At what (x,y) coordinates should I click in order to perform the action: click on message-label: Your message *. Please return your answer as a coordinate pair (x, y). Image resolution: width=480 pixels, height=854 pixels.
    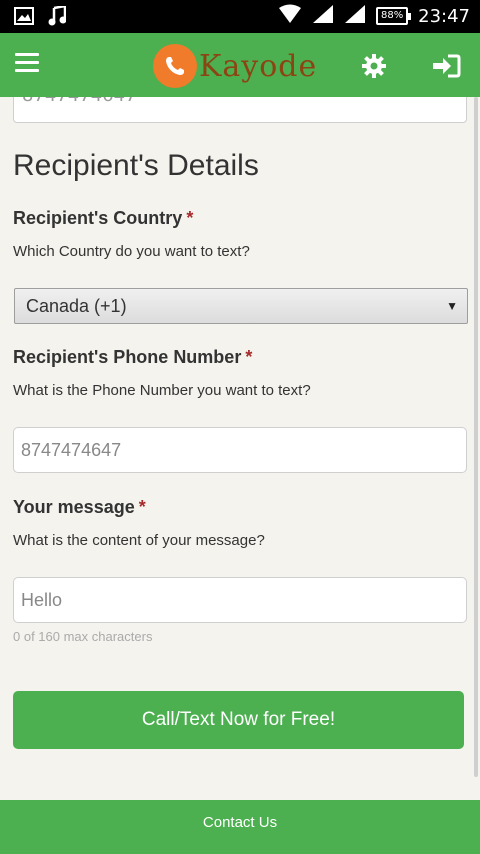
    Looking at the image, I should click on (79, 507).